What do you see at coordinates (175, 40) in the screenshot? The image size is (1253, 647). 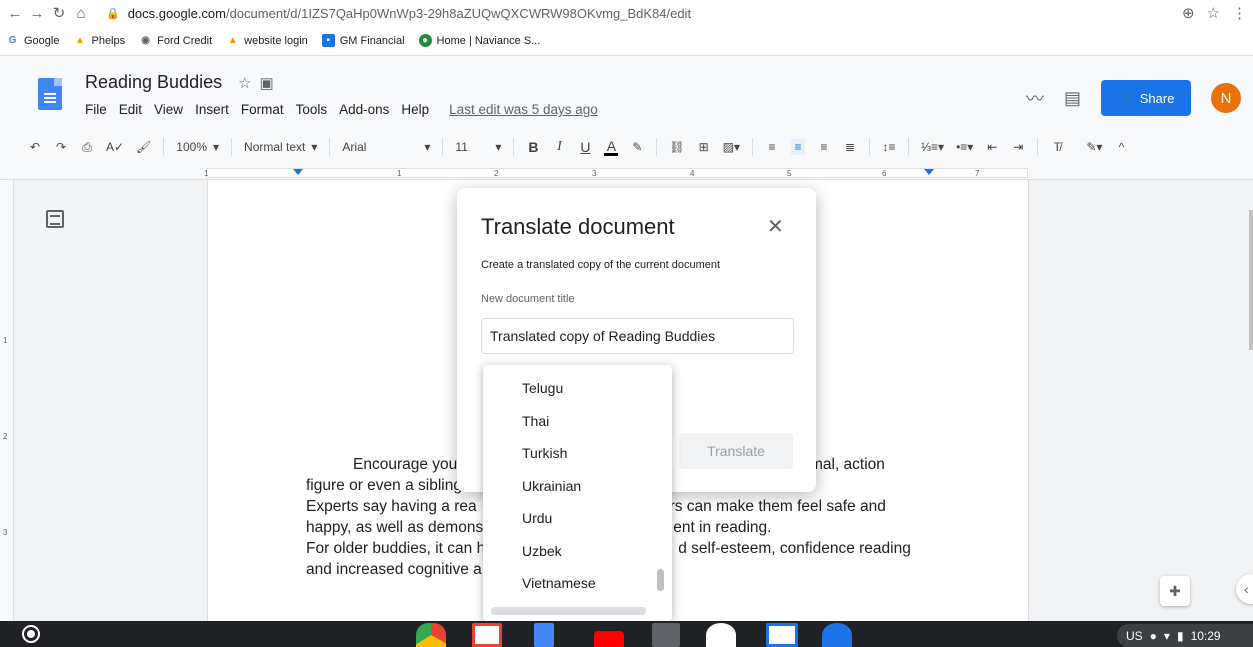 I see `bookmark-ford-credit: ◉ Ford Credit` at bounding box center [175, 40].